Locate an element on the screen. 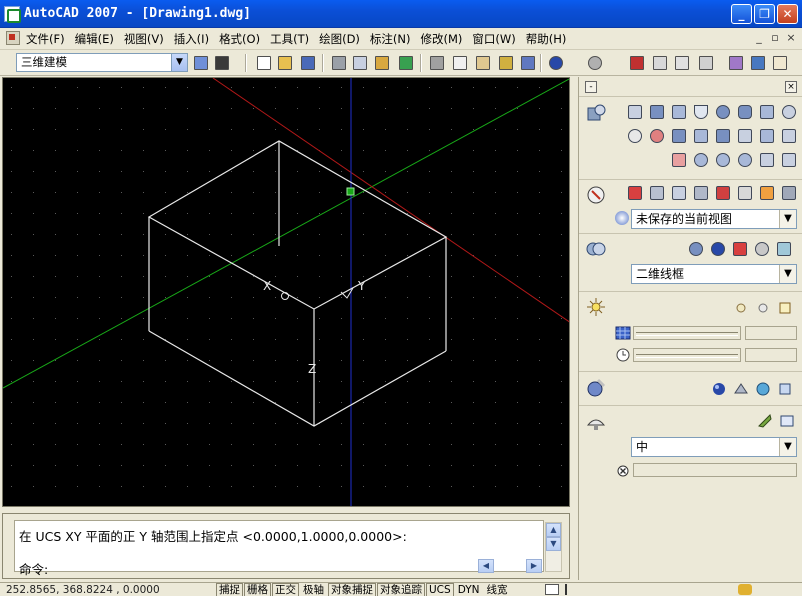 Image resolution: width=802 pixels, height=596 pixels. command-prompt: 命令: is located at coordinates (33, 568).